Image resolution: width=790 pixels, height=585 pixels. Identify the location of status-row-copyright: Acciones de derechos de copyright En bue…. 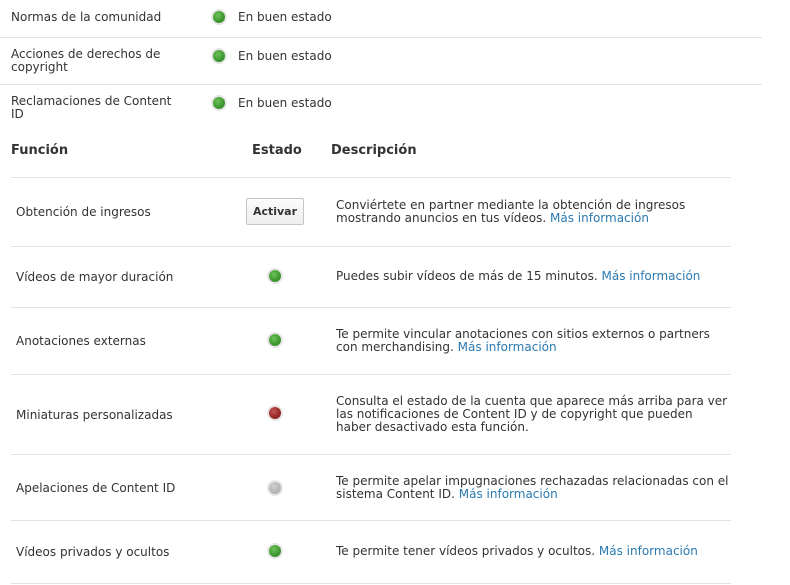
(381, 61).